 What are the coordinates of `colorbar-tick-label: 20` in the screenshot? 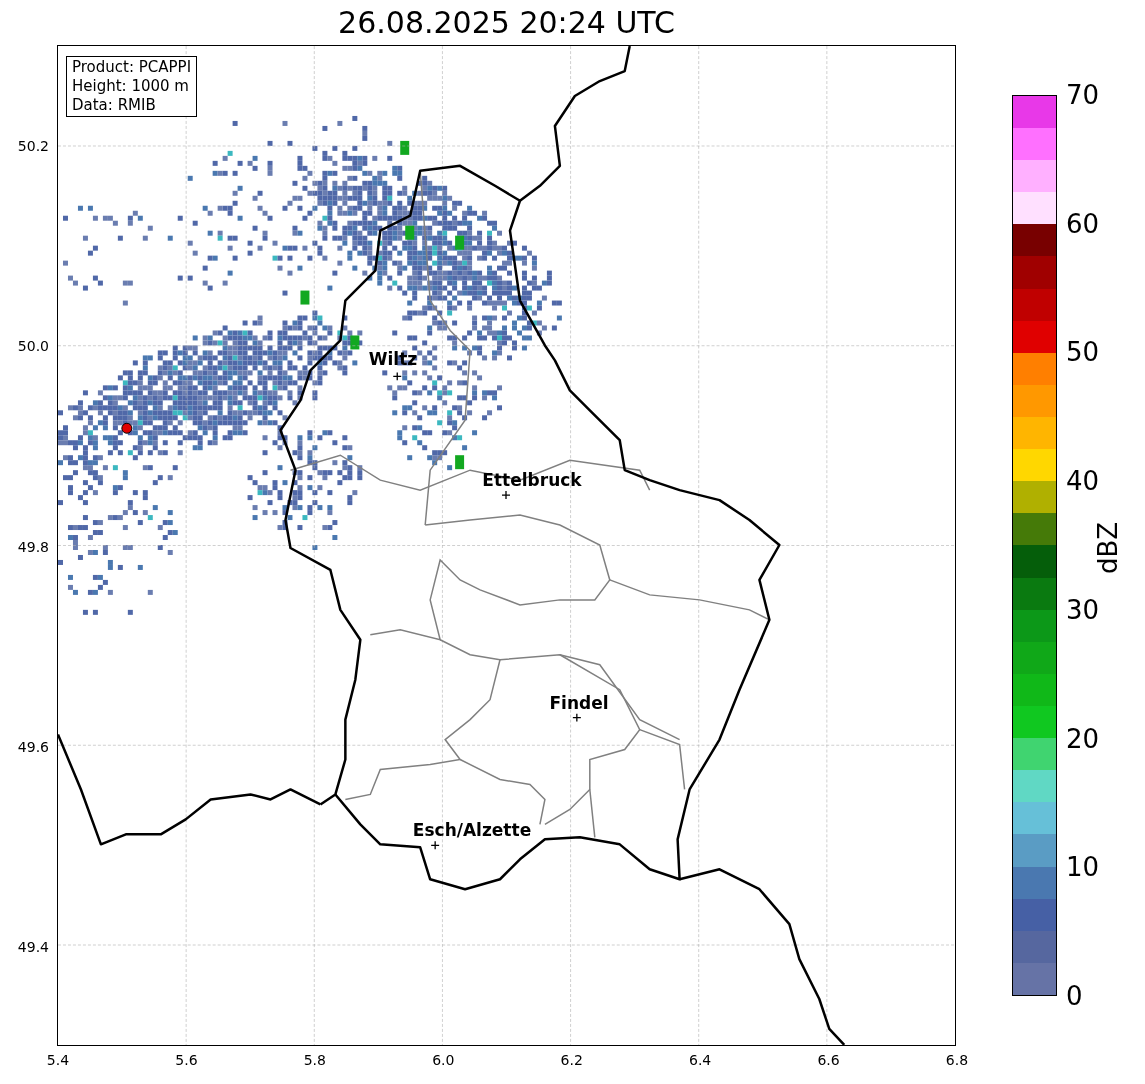 It's located at (1083, 739).